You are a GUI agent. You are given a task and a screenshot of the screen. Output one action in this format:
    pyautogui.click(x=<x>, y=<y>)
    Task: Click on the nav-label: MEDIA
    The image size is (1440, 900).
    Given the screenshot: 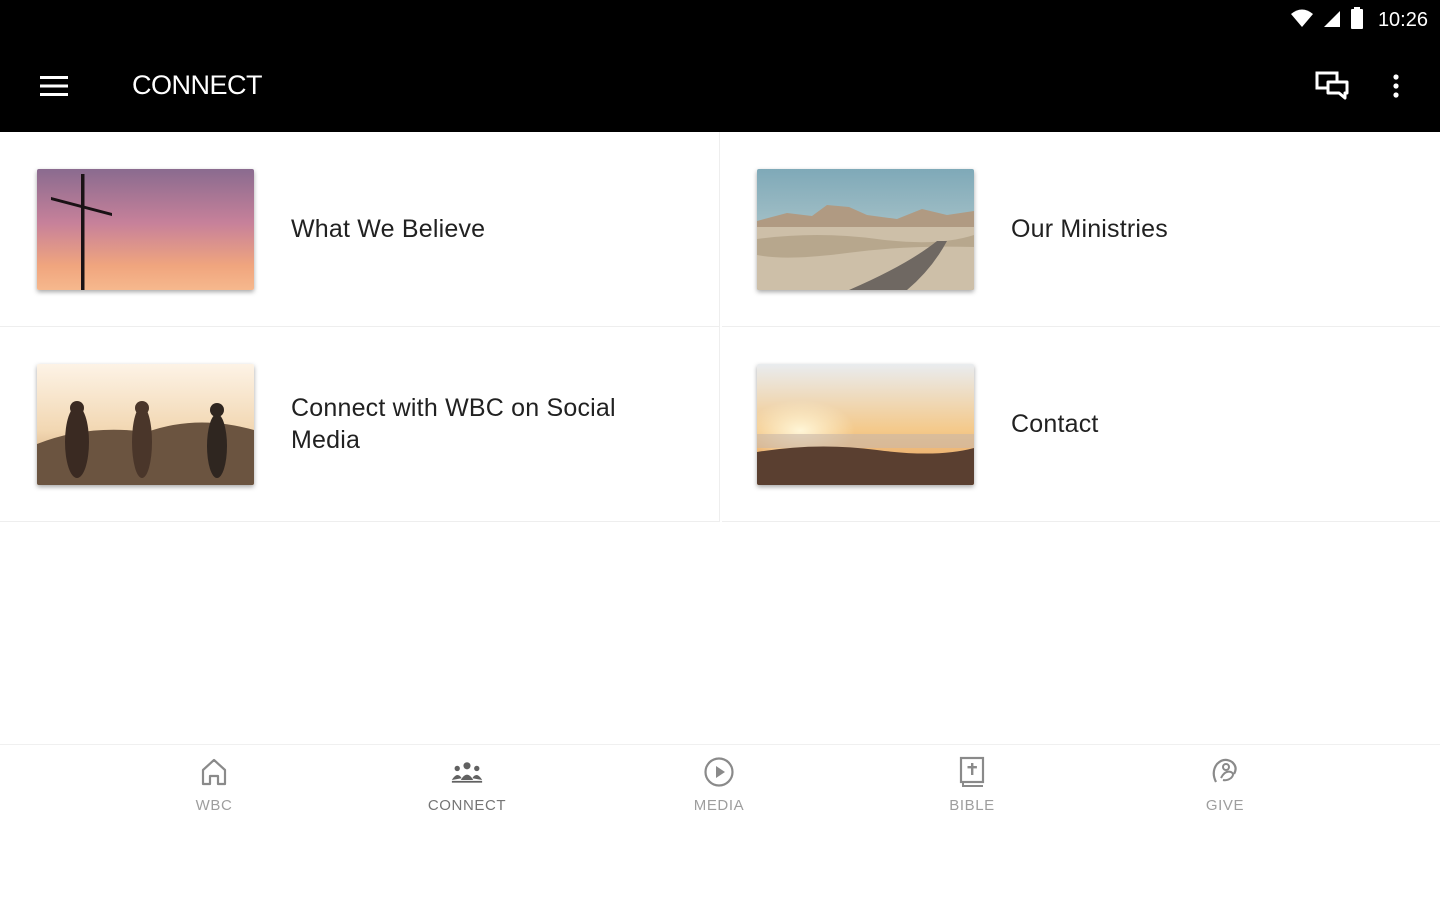 What is the action you would take?
    pyautogui.click(x=719, y=805)
    